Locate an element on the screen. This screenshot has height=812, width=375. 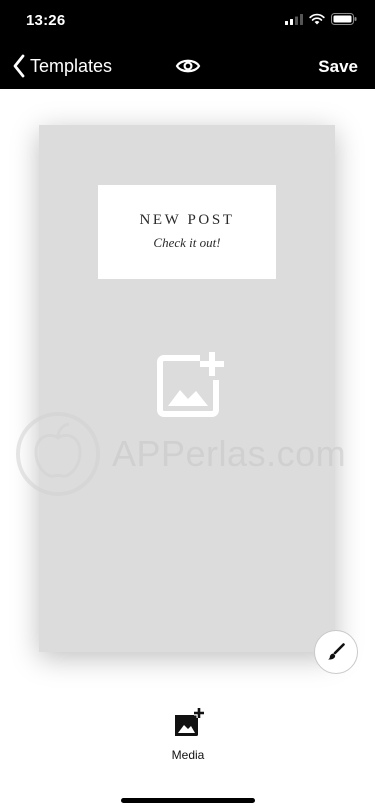
eye-icon is located at coordinates (188, 66).